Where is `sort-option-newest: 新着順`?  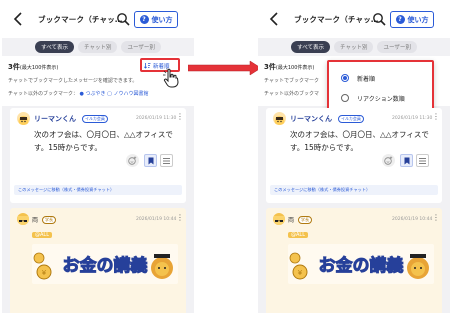 sort-option-newest: 新着順 is located at coordinates (358, 78).